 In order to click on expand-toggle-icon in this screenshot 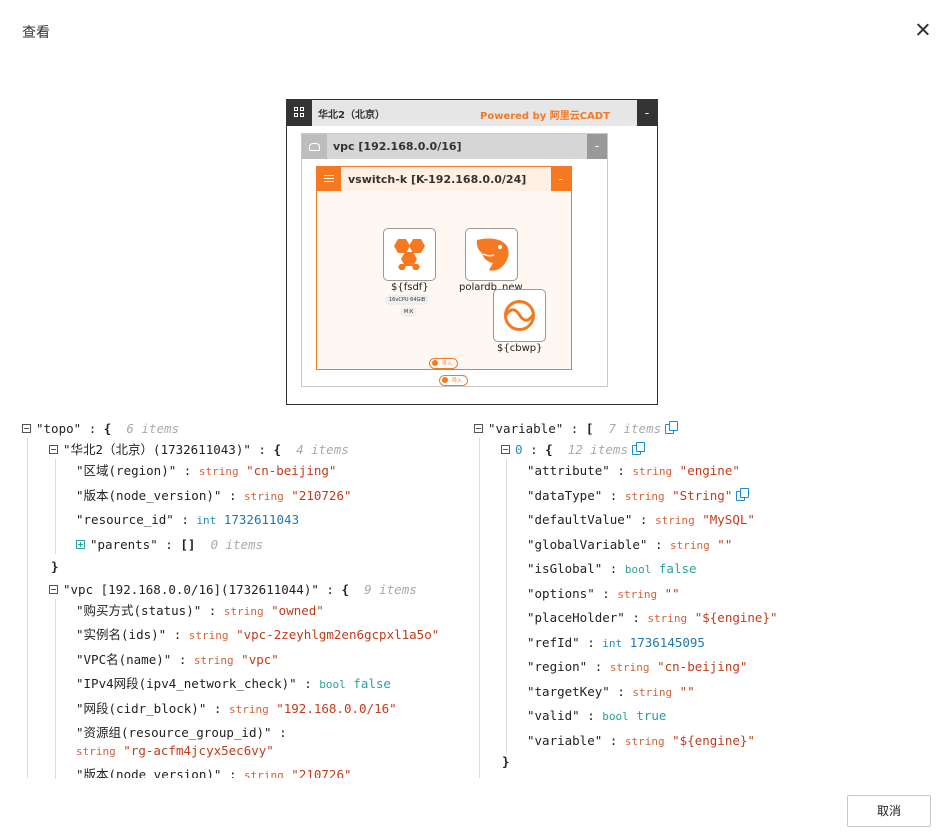, I will do `click(80, 544)`.